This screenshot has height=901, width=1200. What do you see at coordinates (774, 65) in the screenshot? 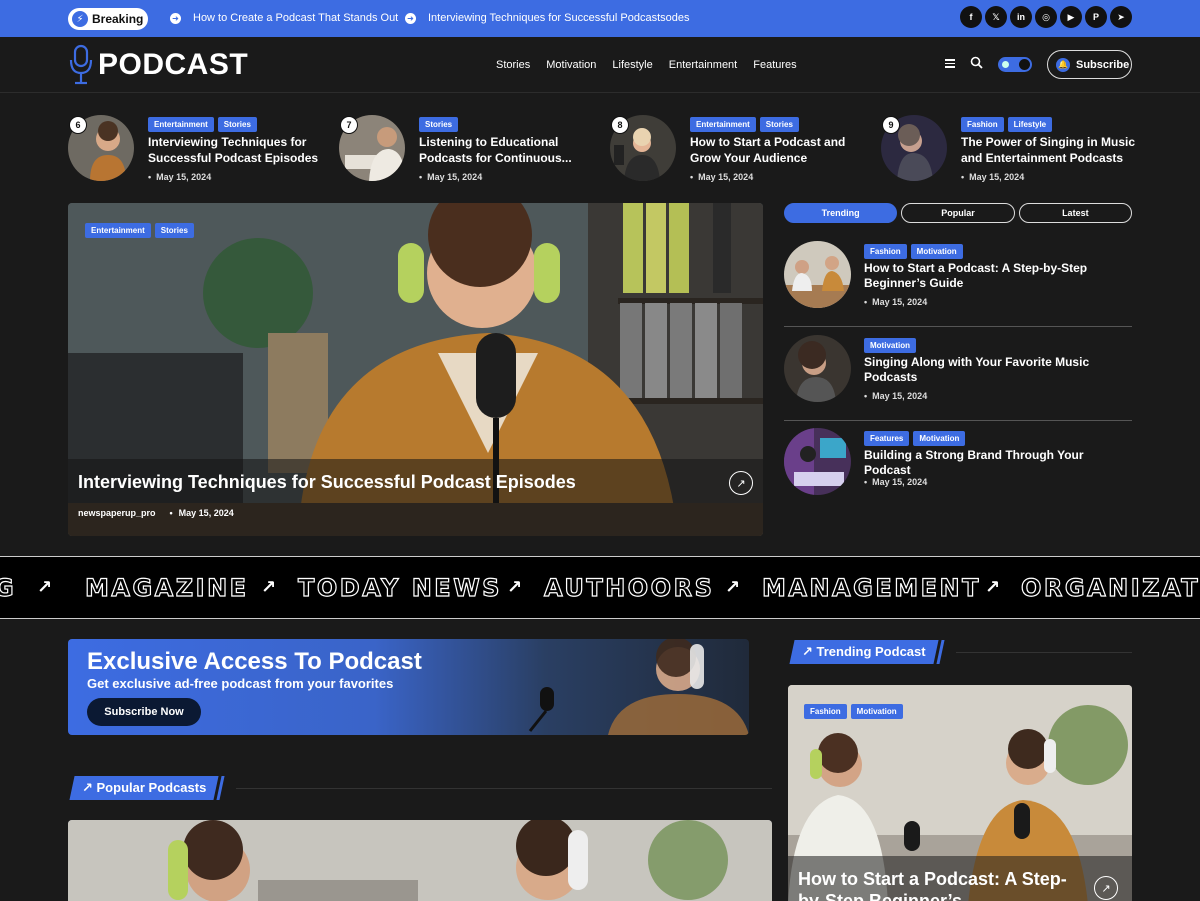
I see `nav-item-features: Features` at bounding box center [774, 65].